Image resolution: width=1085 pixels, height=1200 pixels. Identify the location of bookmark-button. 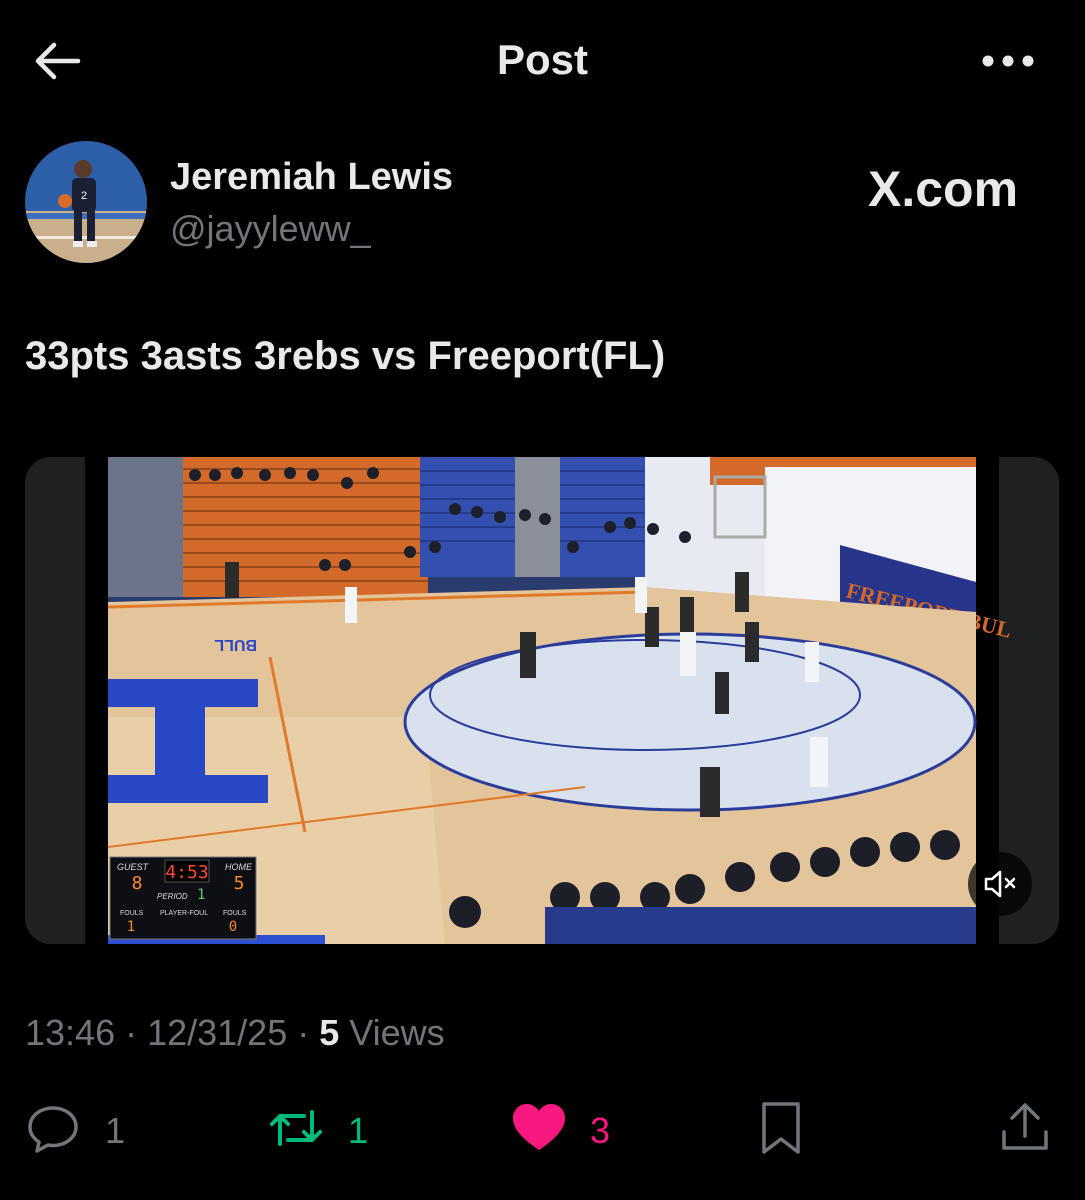
(783, 1128).